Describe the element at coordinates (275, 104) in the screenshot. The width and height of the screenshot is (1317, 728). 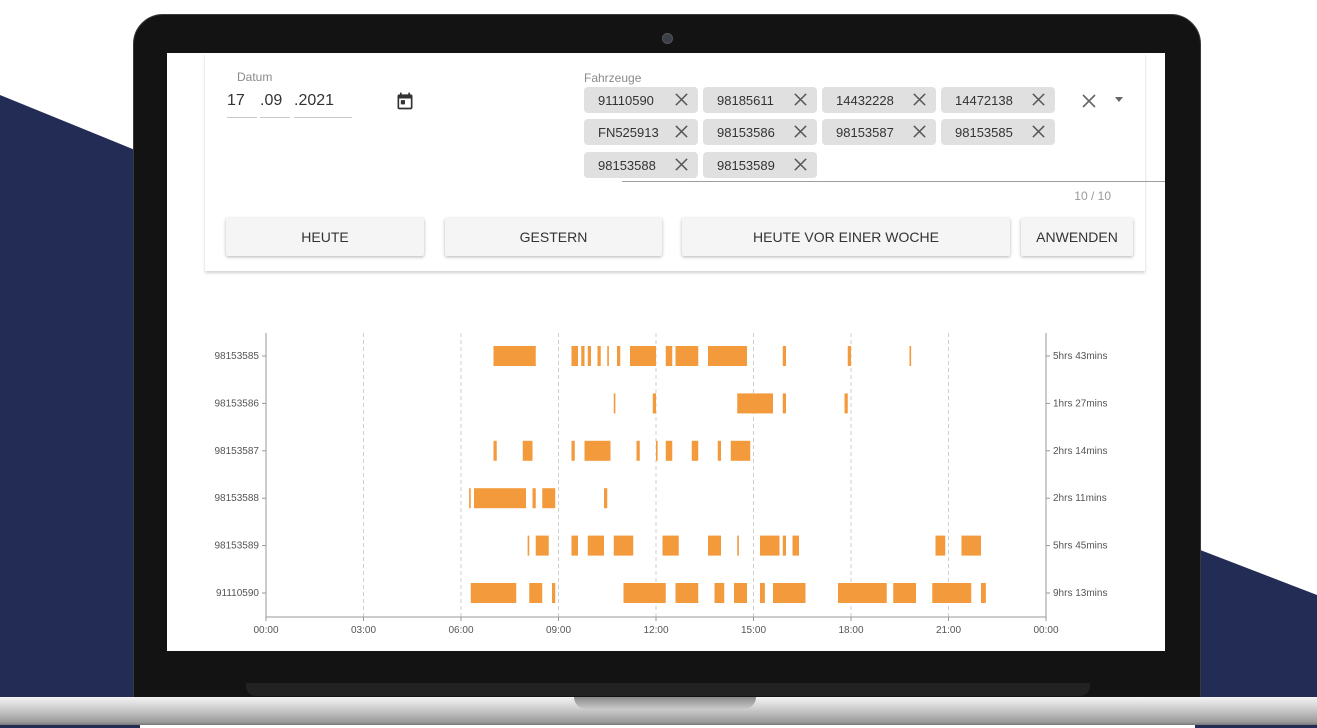
I see `date-month-input: .09` at that location.